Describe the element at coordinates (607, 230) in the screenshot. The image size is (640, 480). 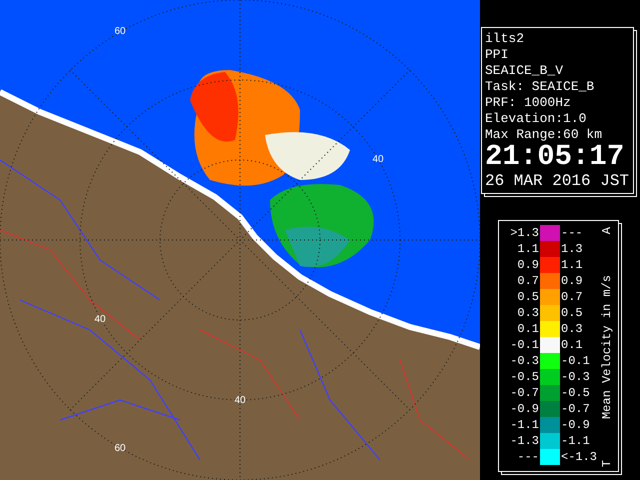
I see `legend-mark: A` at that location.